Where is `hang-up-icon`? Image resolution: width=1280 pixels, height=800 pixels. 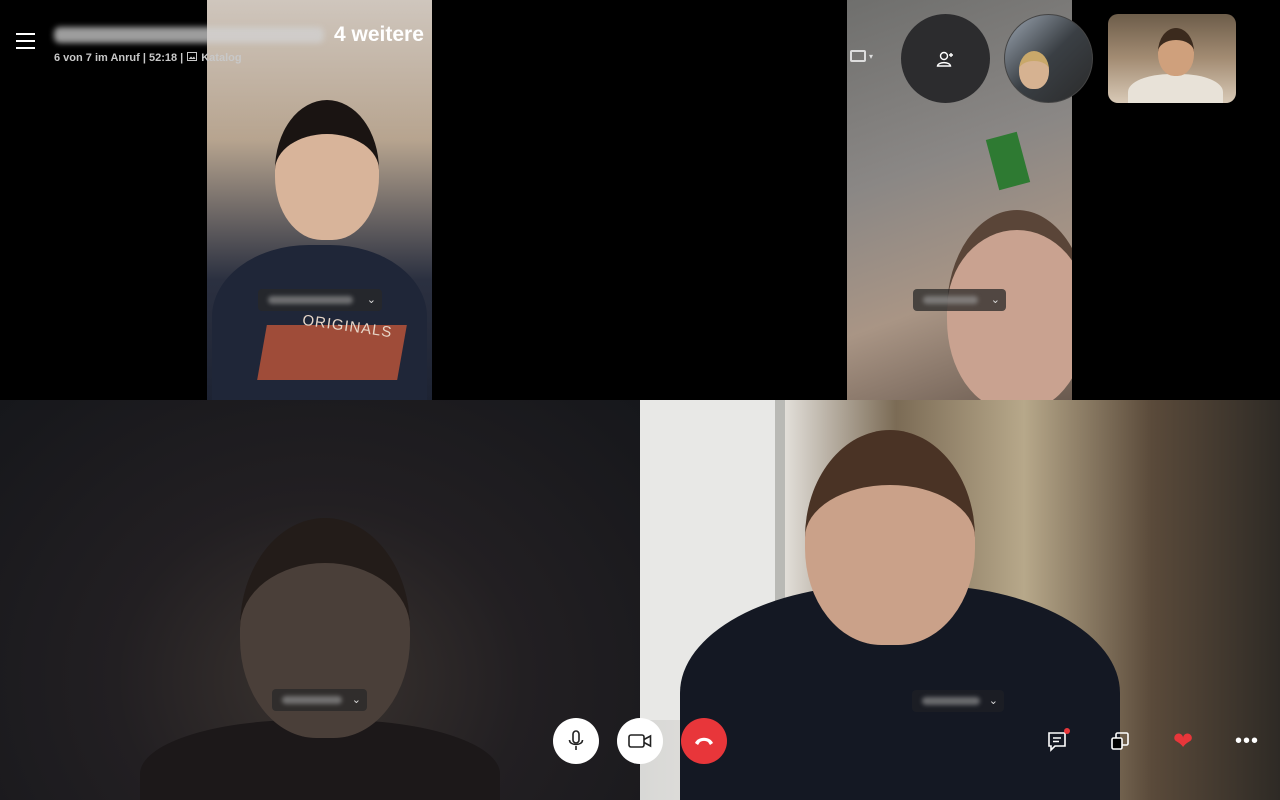 hang-up-icon is located at coordinates (704, 741).